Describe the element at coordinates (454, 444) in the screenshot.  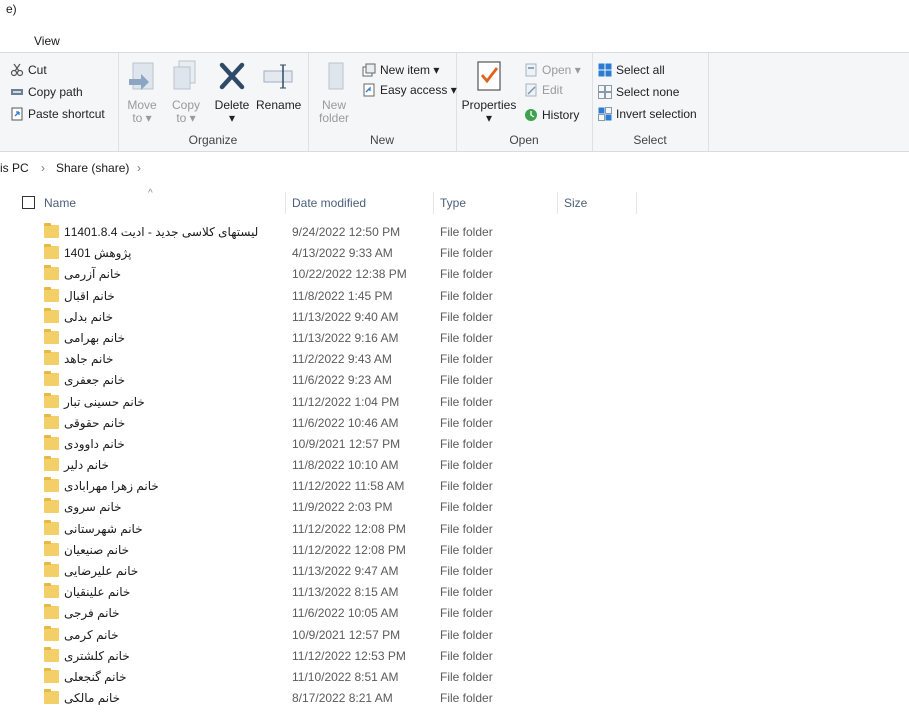
I see `file-row: خانم داوودی 10/9/2021 12:57 PM File folder` at that location.